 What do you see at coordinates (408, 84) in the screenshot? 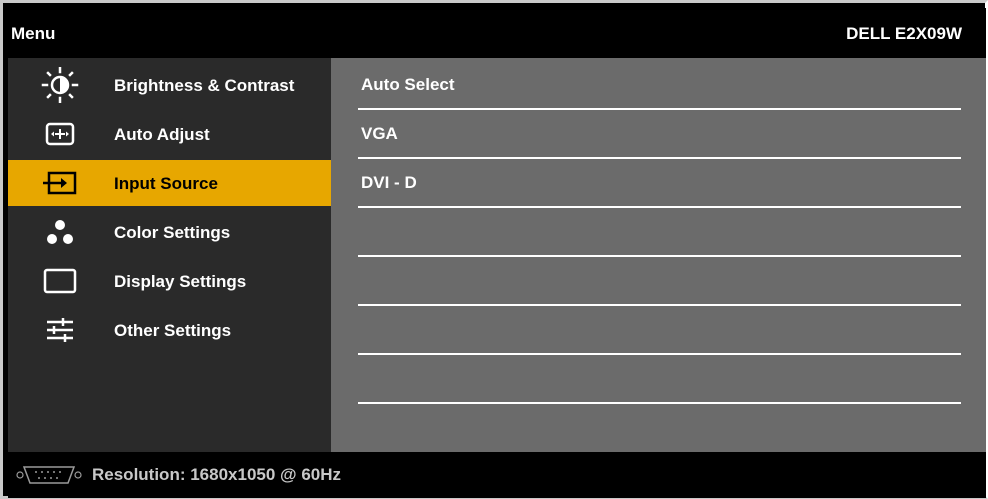
I see `option-label: Auto Select` at bounding box center [408, 84].